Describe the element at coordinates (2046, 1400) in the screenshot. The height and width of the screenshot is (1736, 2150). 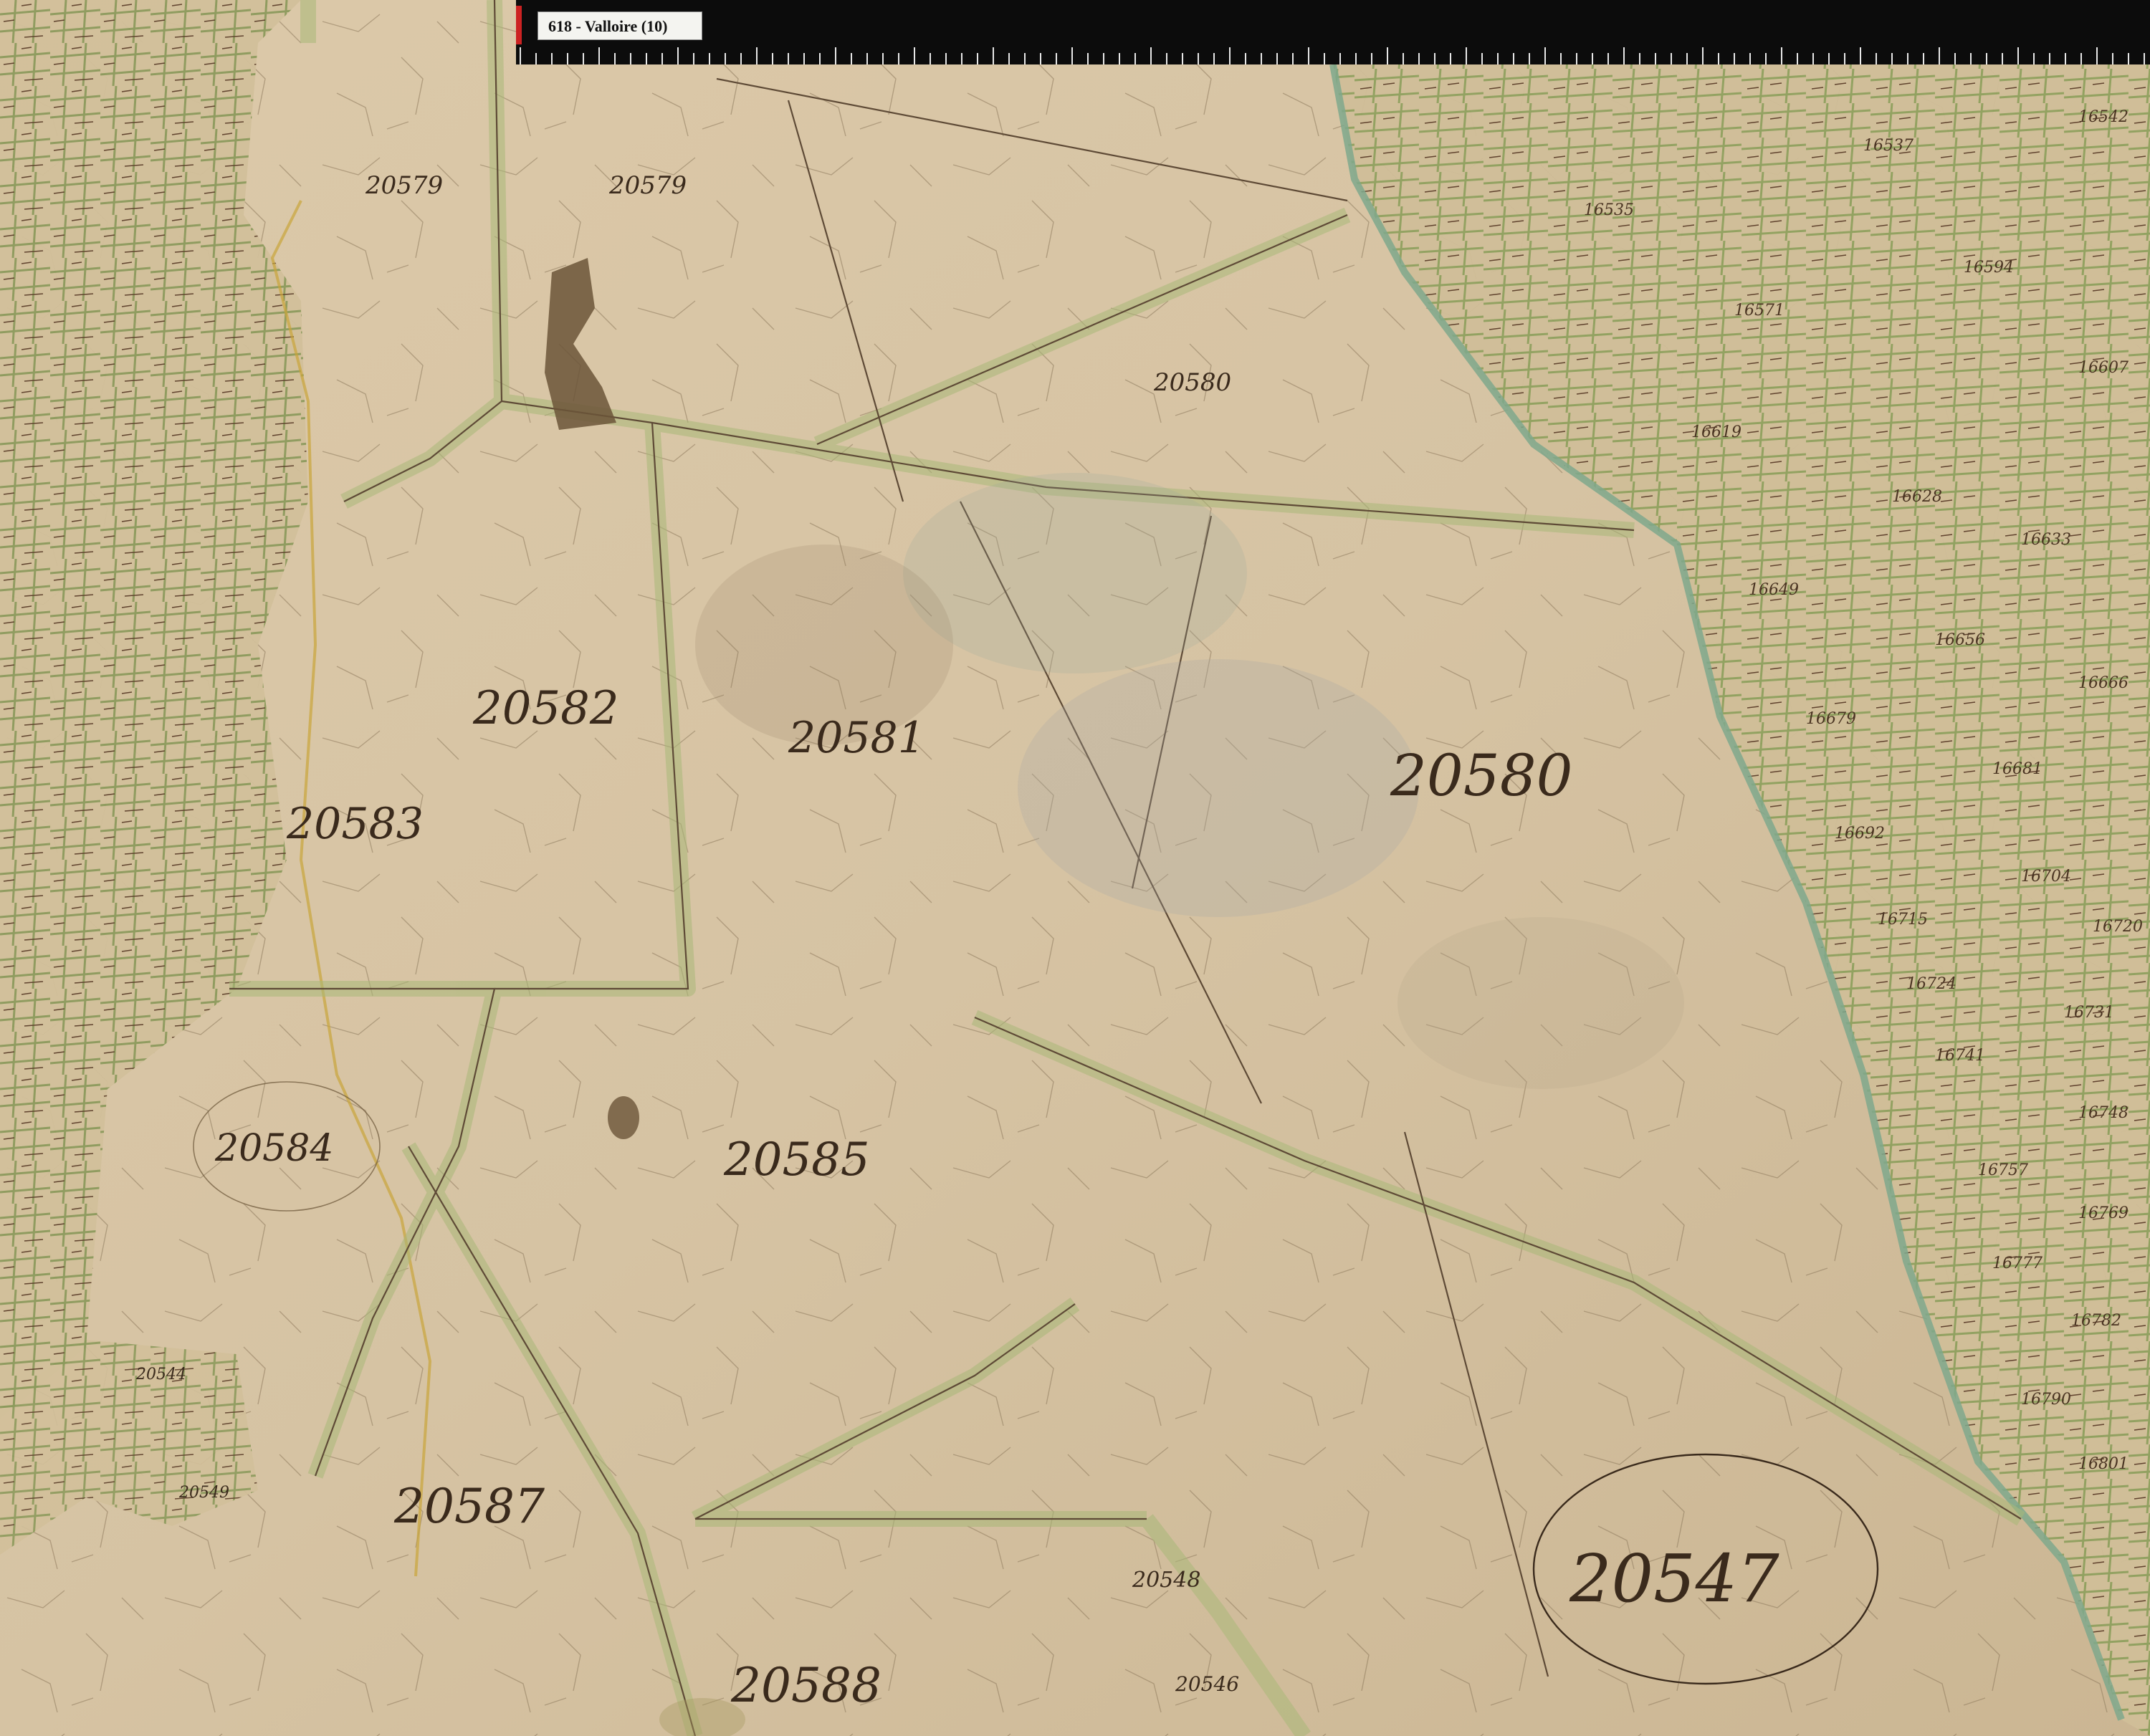
I see `small-parcel-label: 16790` at that location.